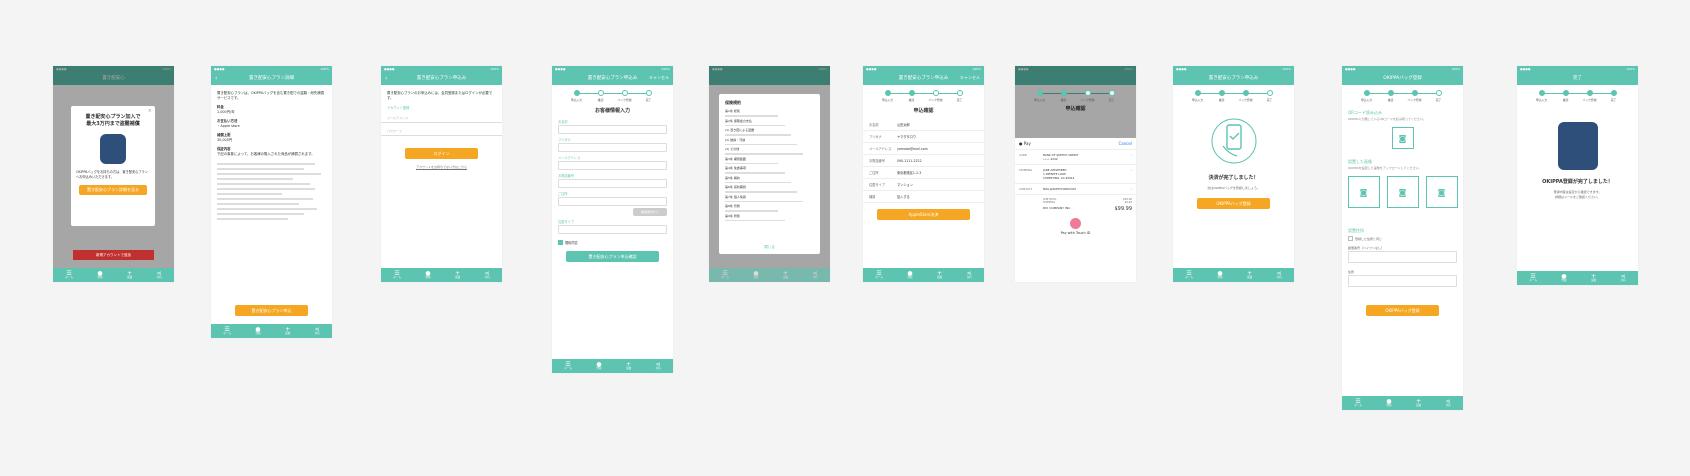  What do you see at coordinates (735, 196) in the screenshot?
I see `terms-line: 第7条 個人情報` at bounding box center [735, 196].